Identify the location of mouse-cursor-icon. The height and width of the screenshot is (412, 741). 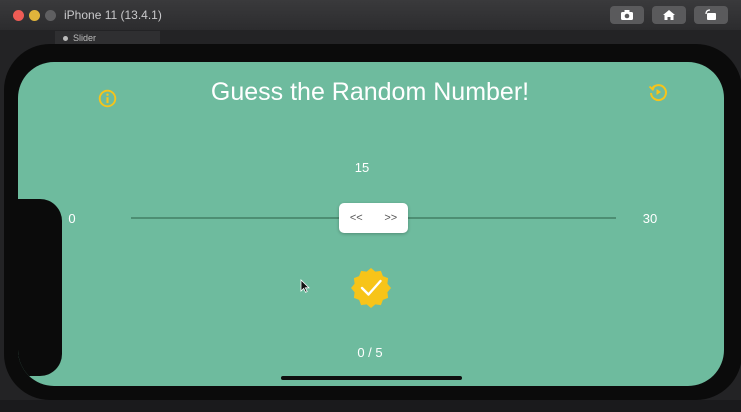
(305, 286).